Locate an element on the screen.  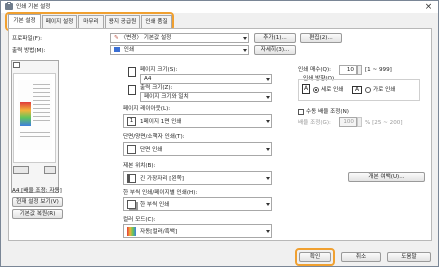
pen-icon: ✎ is located at coordinates (116, 38).